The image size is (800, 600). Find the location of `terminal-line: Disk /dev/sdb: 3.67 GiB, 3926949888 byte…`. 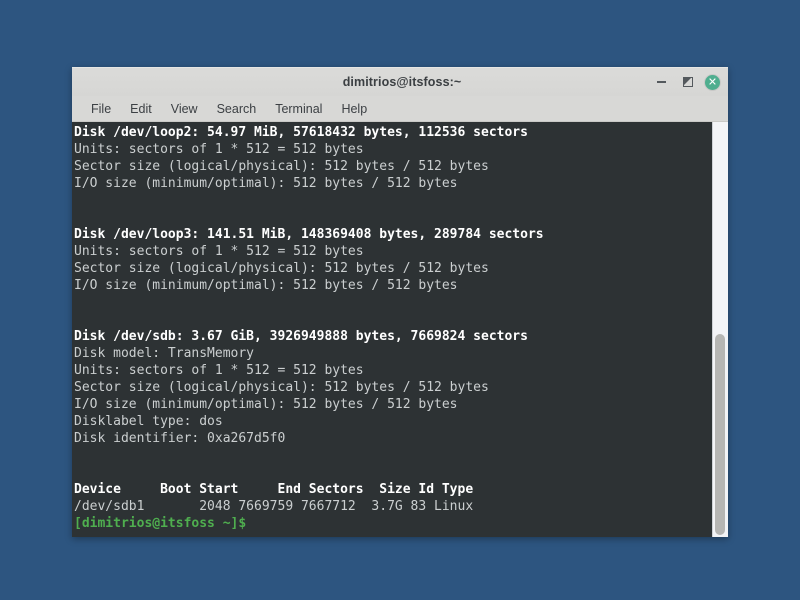

terminal-line: Disk /dev/sdb: 3.67 GiB, 3926949888 byte… is located at coordinates (301, 336).